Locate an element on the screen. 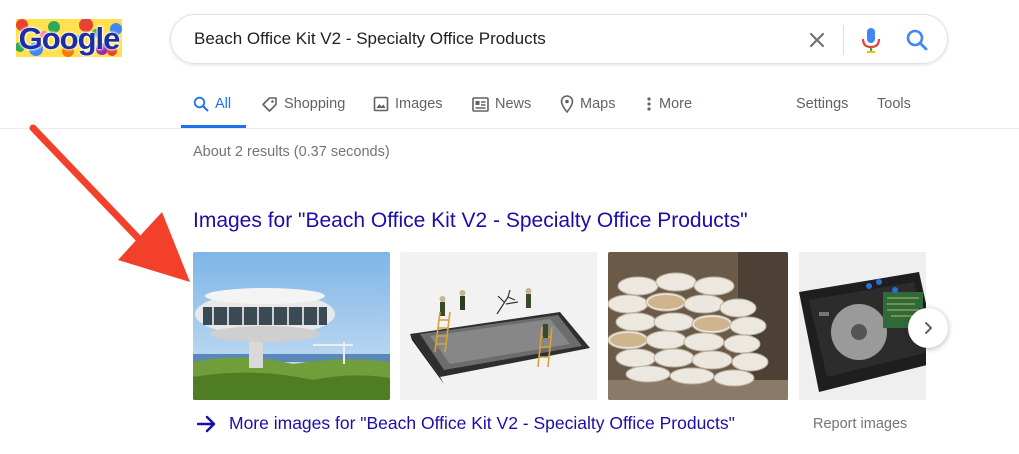  tools-label: Tools is located at coordinates (894, 104).